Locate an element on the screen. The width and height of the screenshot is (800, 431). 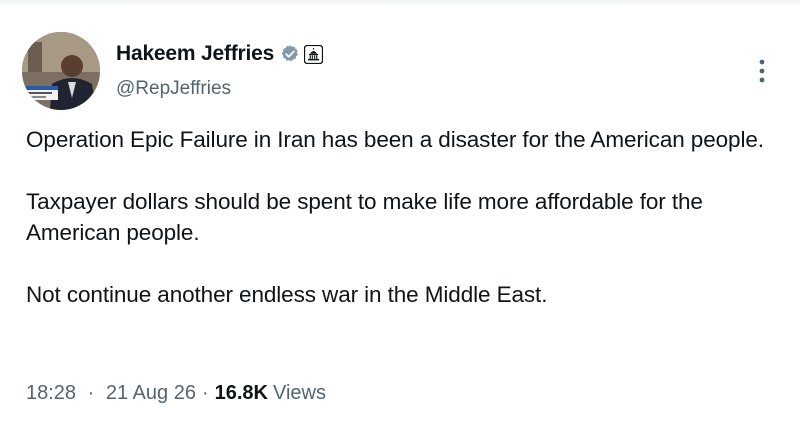
views-label: Views is located at coordinates (299, 393).